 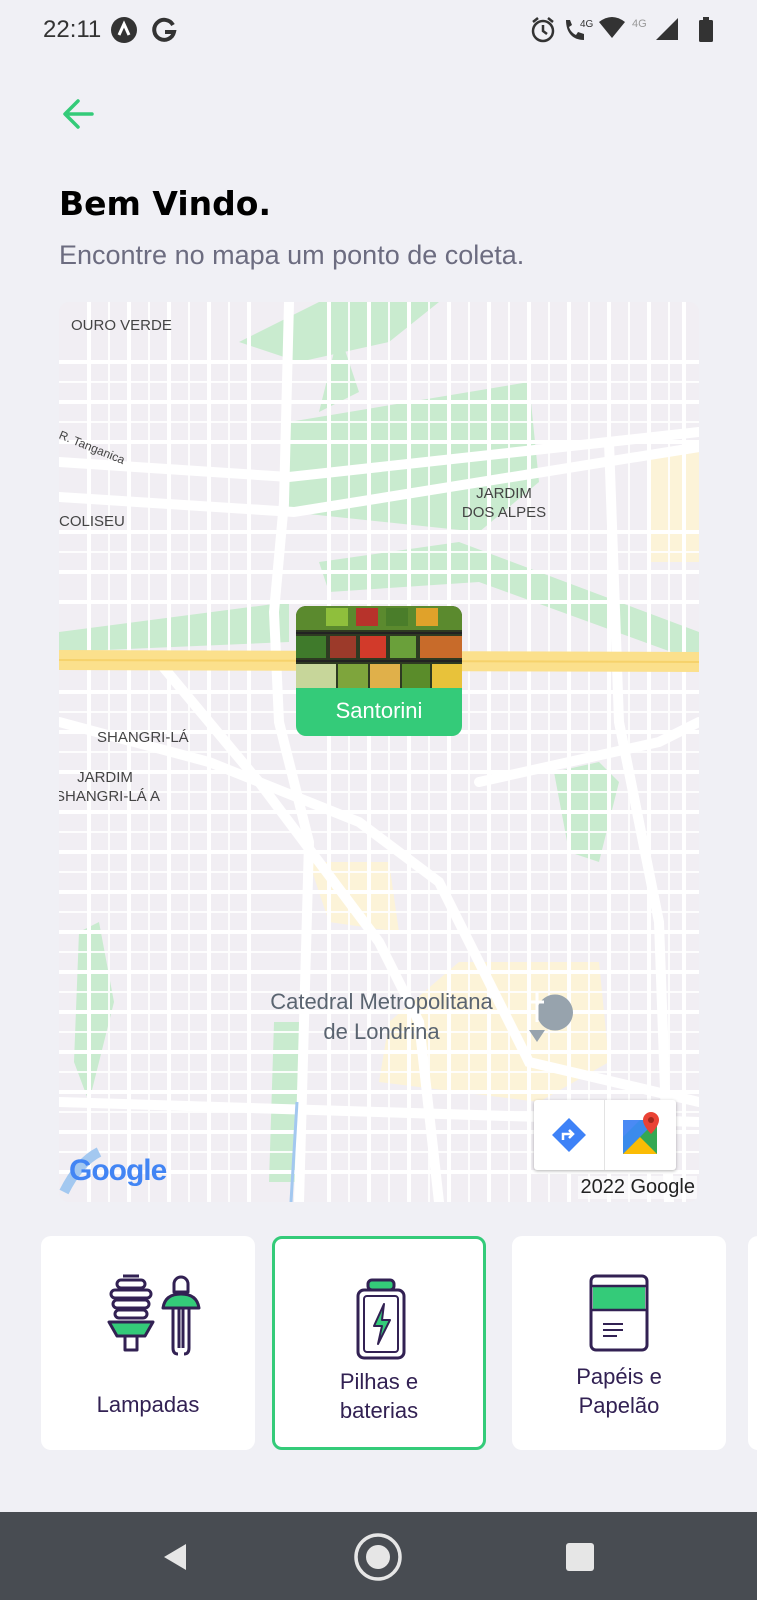 I want to click on directions-icon, so click(x=569, y=1135).